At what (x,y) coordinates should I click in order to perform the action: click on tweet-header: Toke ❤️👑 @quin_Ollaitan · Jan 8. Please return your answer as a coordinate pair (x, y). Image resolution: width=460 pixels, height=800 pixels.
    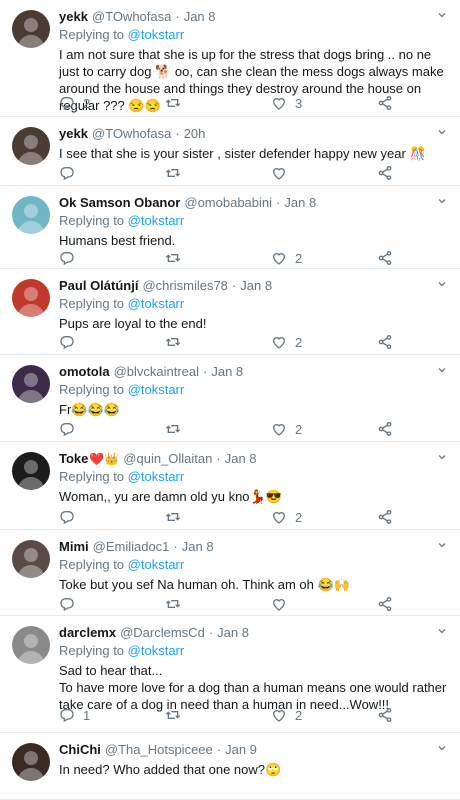
    Looking at the image, I should click on (253, 459).